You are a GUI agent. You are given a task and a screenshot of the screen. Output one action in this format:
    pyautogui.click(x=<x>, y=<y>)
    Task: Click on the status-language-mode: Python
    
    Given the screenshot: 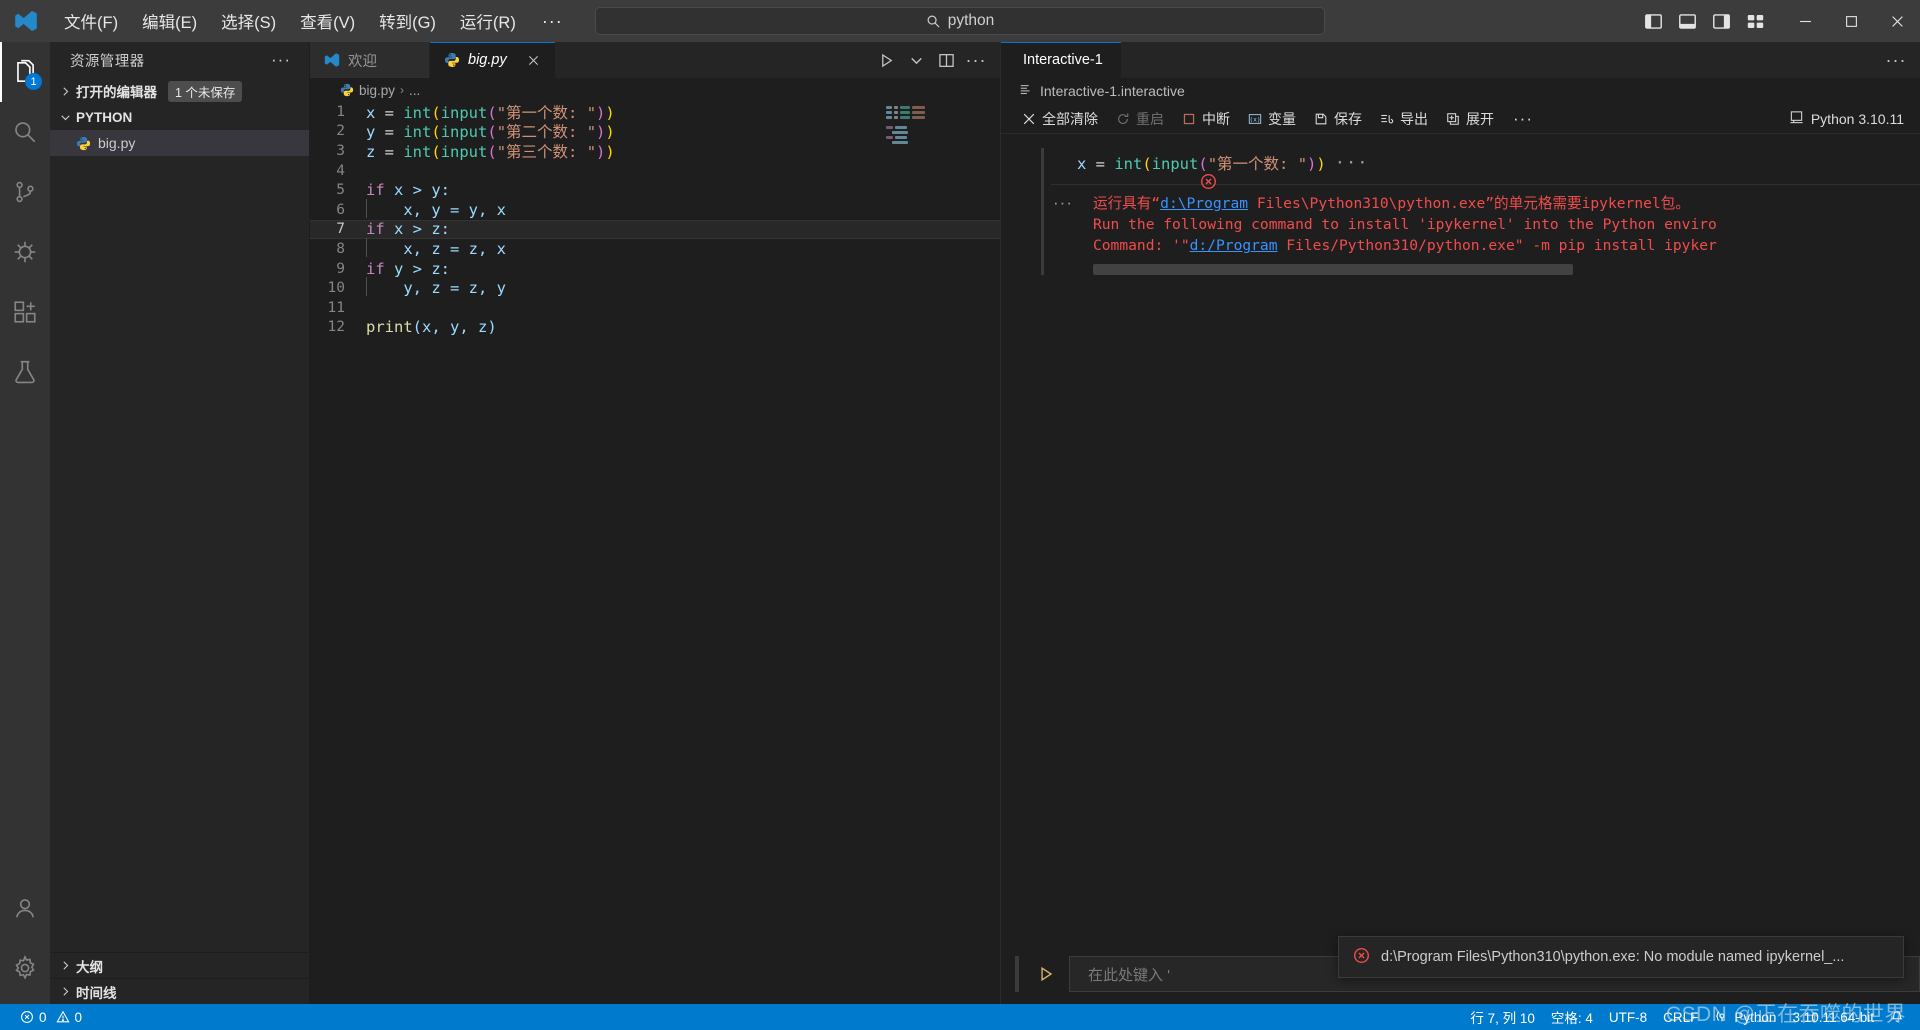 What is the action you would take?
    pyautogui.click(x=1745, y=1017)
    